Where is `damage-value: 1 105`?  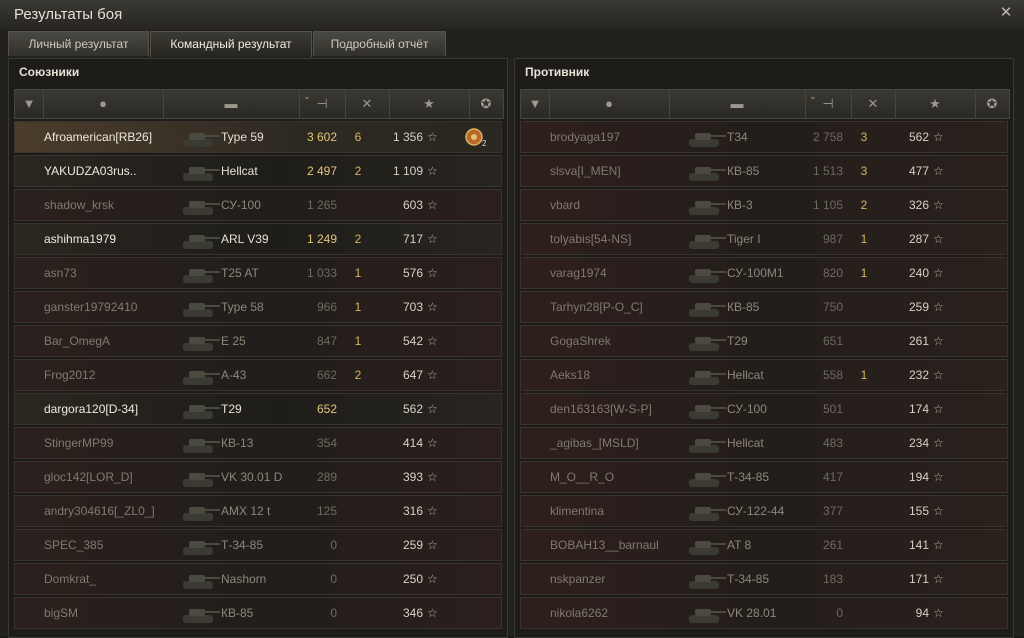
damage-value: 1 105 is located at coordinates (827, 205).